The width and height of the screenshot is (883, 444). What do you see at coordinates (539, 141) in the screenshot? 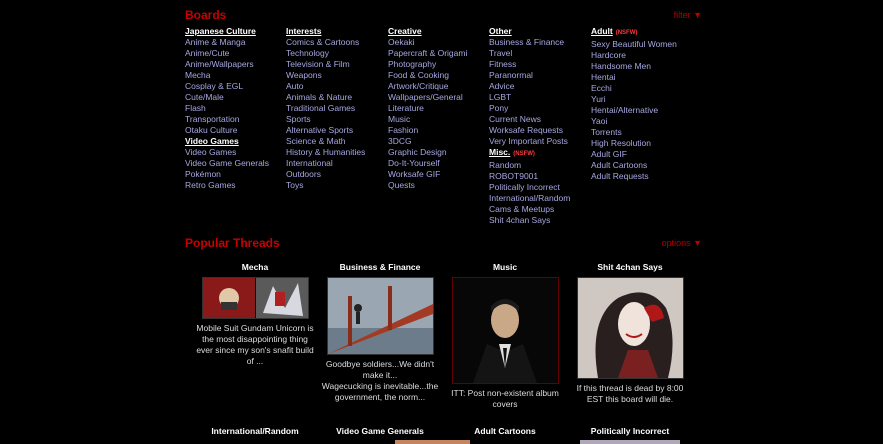
I see `board-link: Very Important Posts` at bounding box center [539, 141].